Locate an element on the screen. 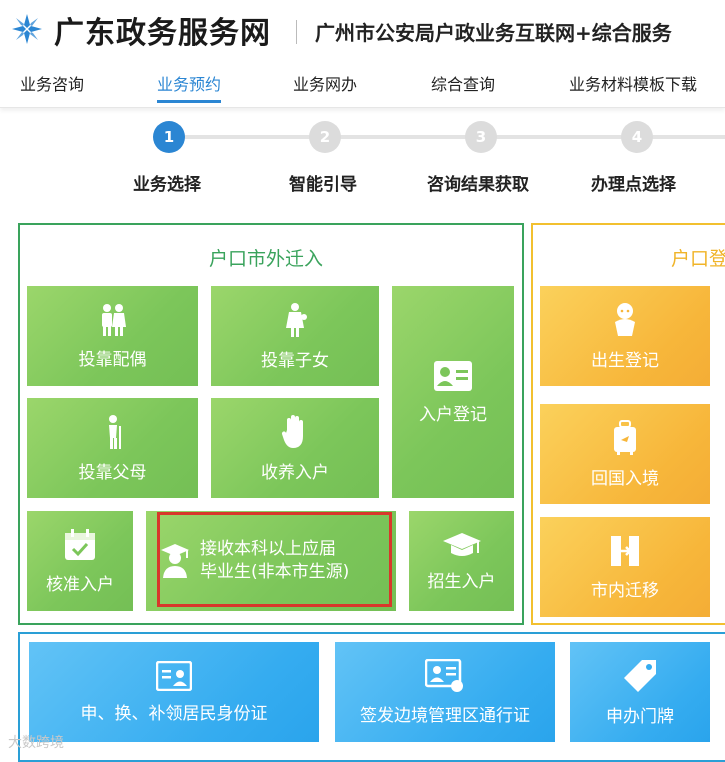  site-header: 广东政务服务网 广州市公安局户政业务互联网+综合服务 is located at coordinates (362, 31).